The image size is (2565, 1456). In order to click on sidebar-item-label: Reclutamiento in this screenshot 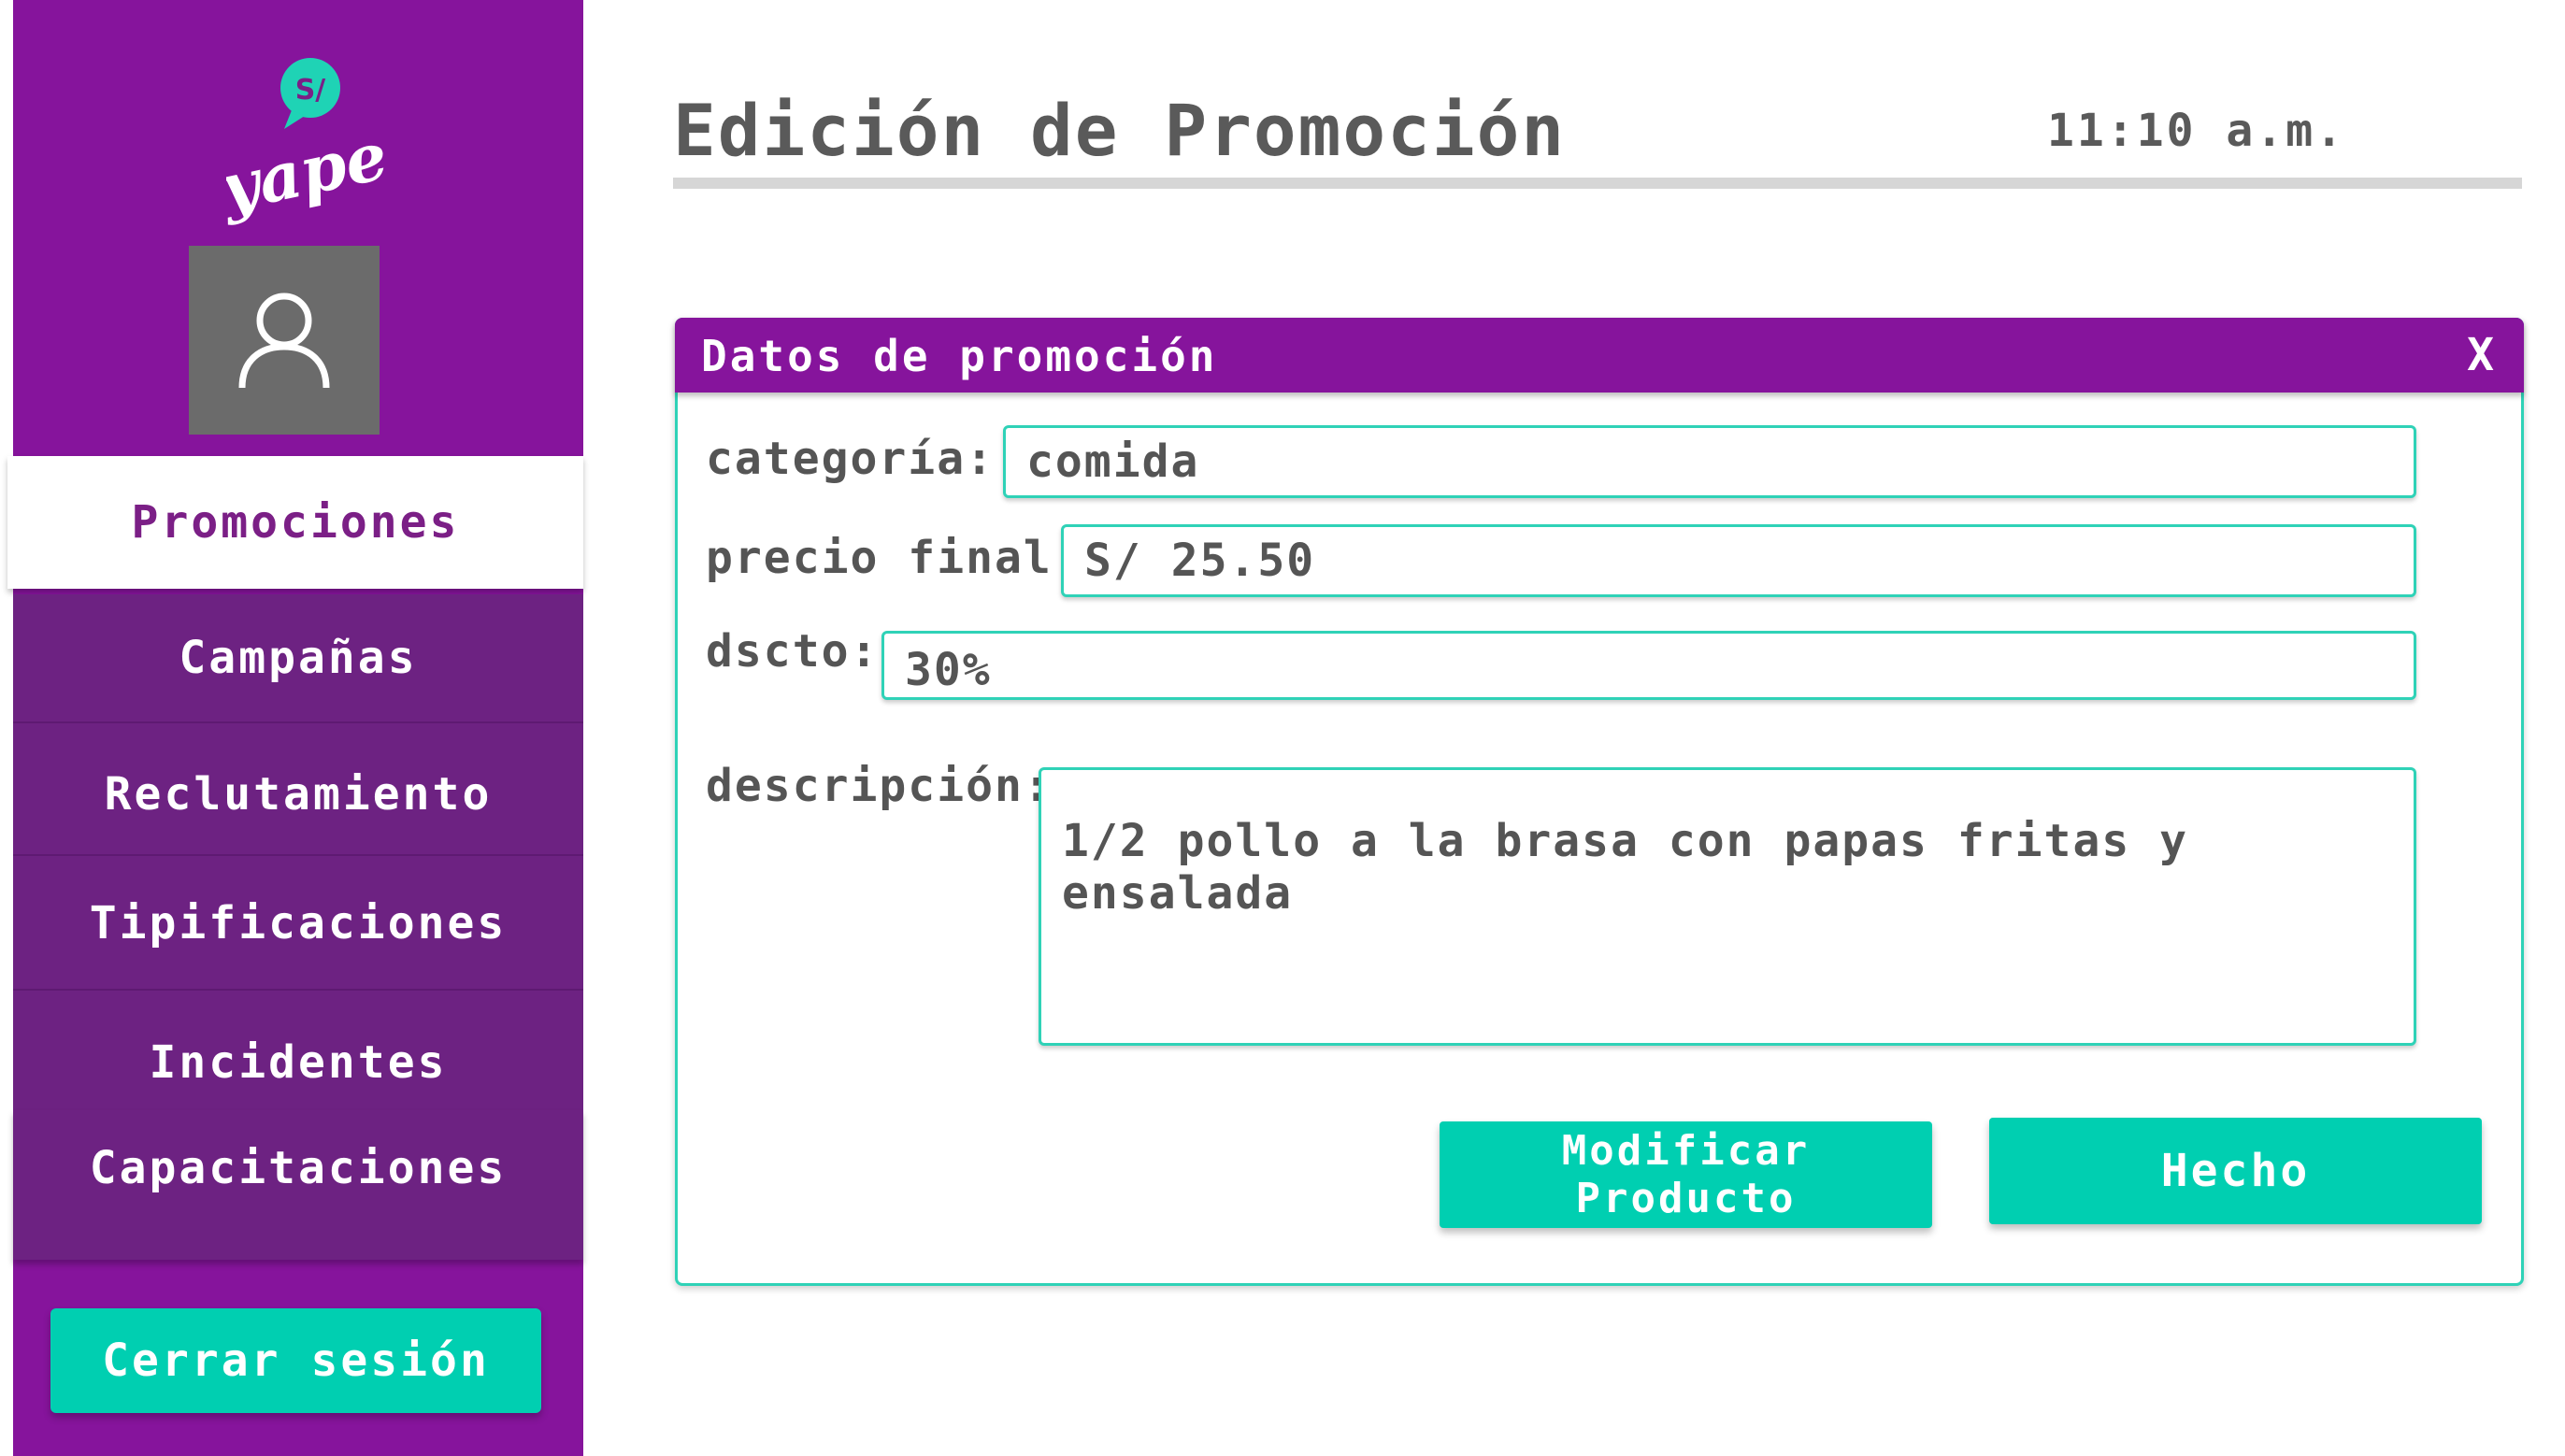, I will do `click(298, 794)`.